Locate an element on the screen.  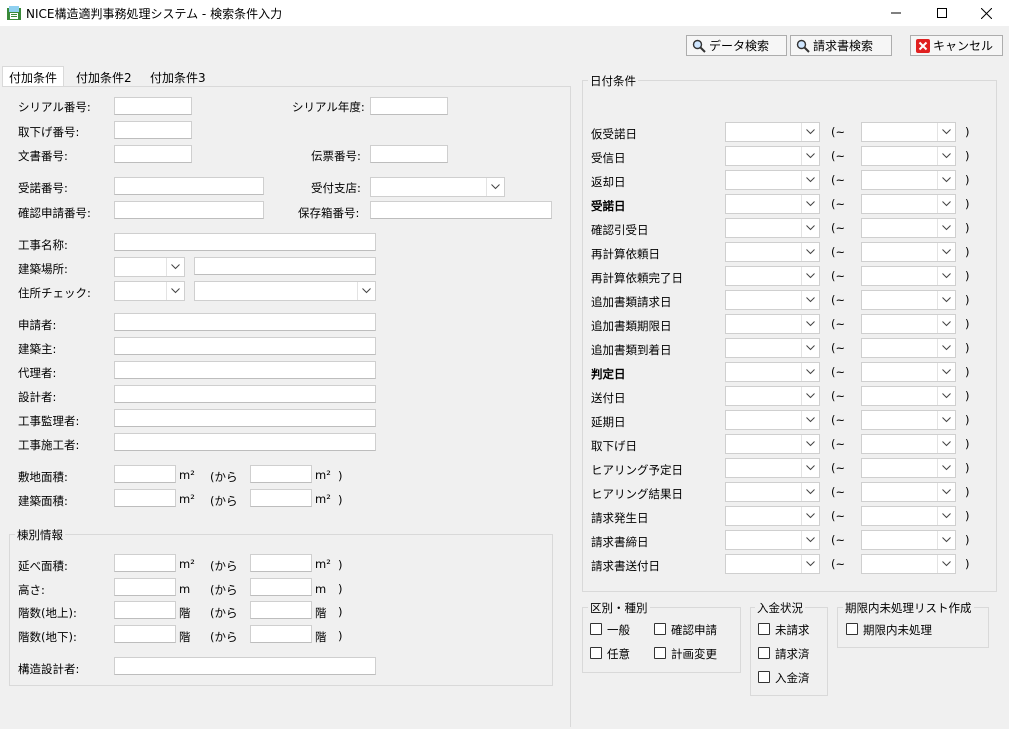
tab-additional-1: 付加条件 is located at coordinates (33, 76).